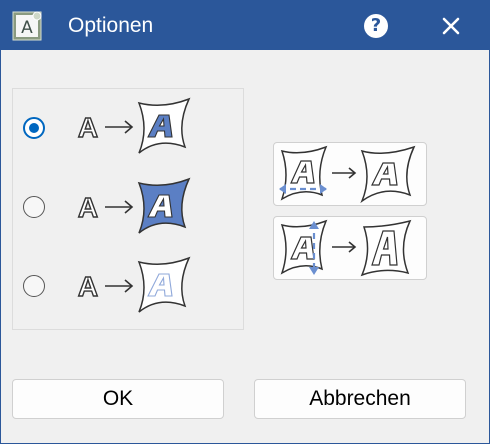 The width and height of the screenshot is (490, 444). What do you see at coordinates (34, 207) in the screenshot?
I see `radio-filled-mode` at bounding box center [34, 207].